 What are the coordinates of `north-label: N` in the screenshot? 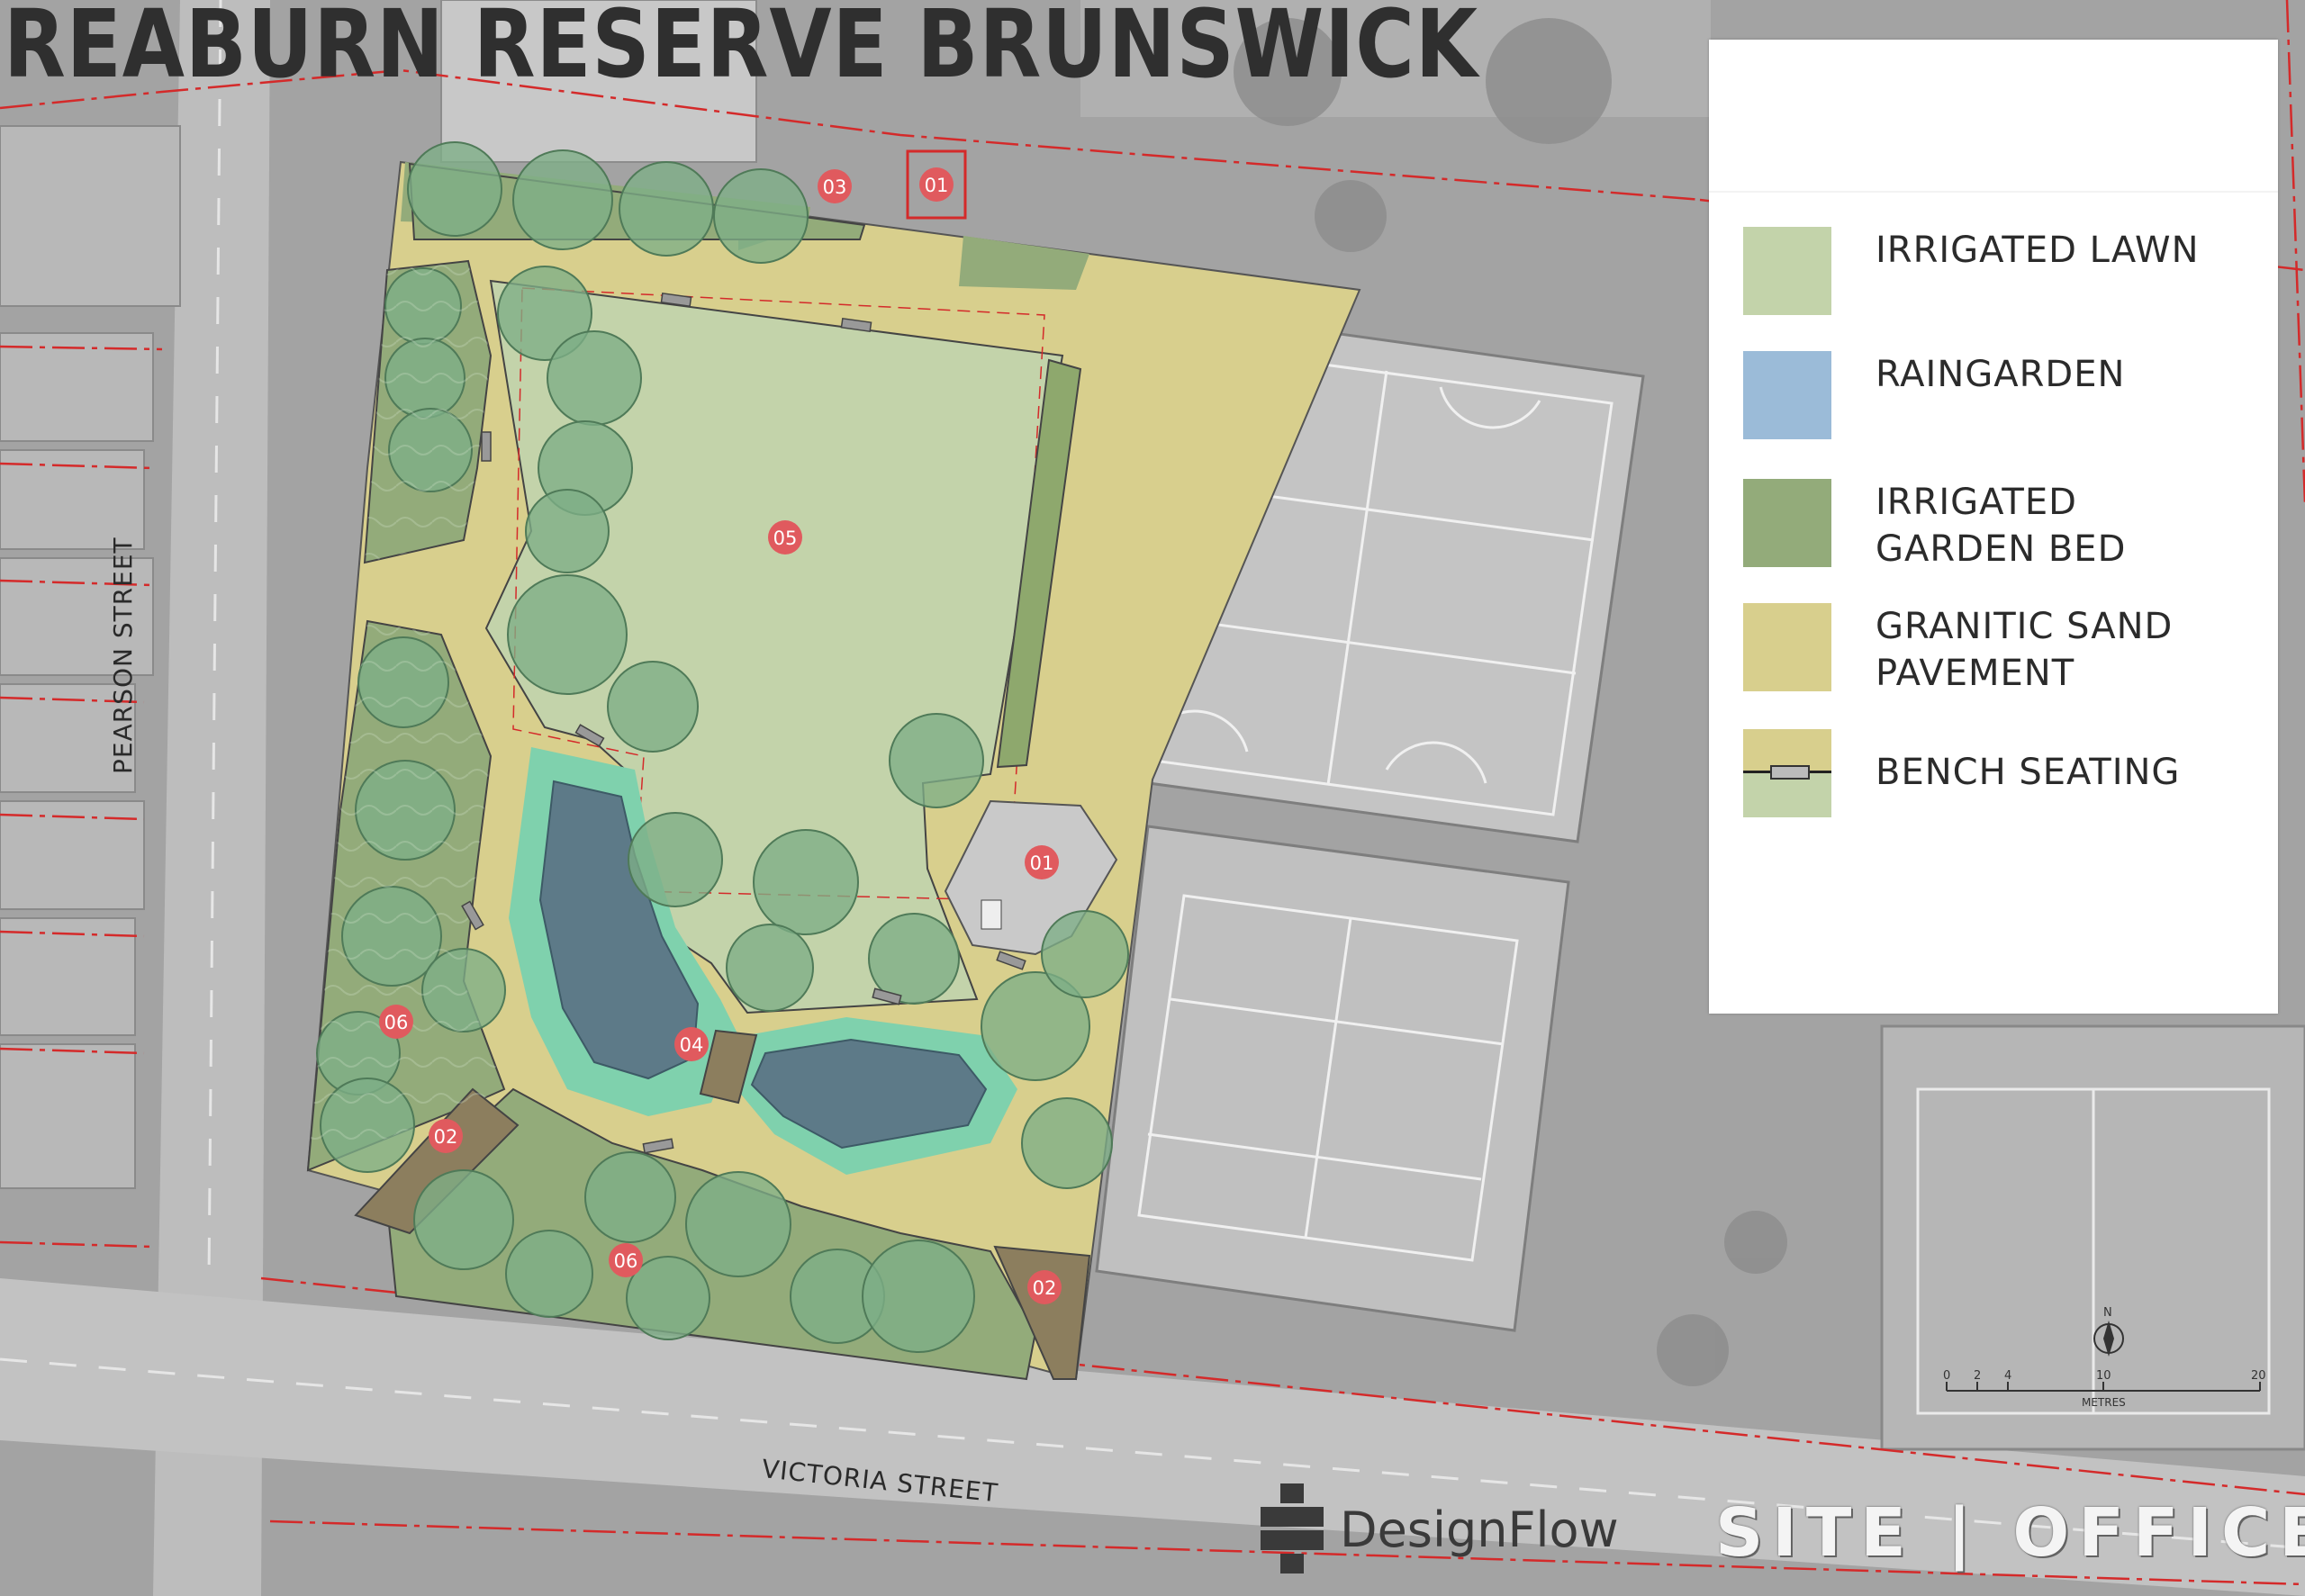 It's located at (2108, 1313).